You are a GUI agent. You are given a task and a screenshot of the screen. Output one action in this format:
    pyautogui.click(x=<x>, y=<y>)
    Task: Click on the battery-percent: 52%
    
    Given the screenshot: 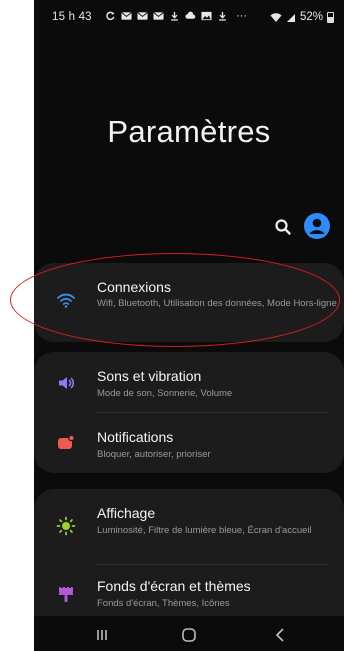 What is the action you would take?
    pyautogui.click(x=311, y=17)
    